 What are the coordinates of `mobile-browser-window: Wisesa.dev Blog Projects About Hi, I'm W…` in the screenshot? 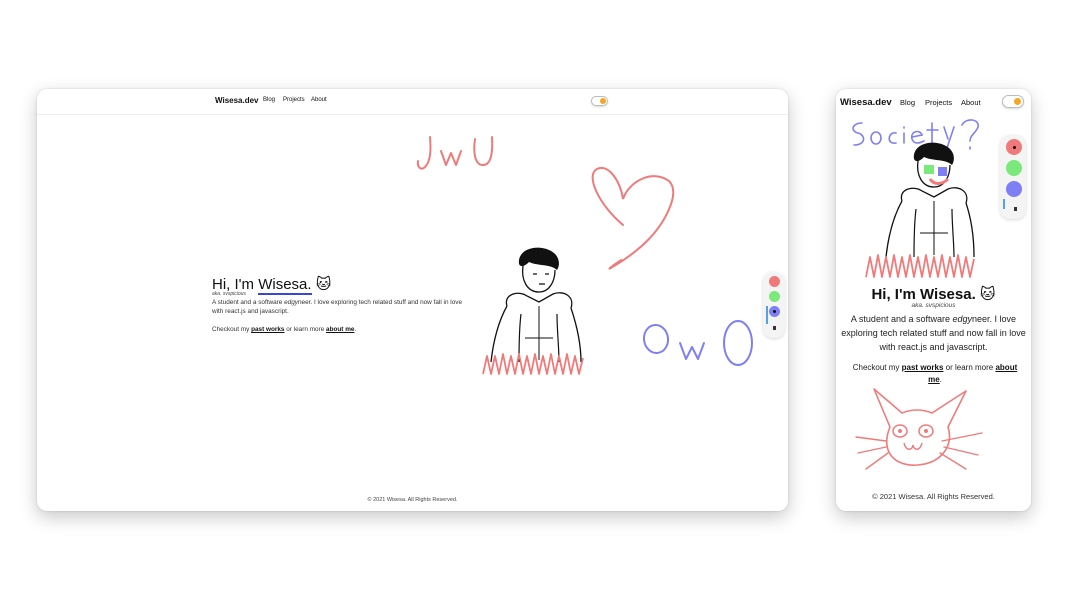 It's located at (933, 300).